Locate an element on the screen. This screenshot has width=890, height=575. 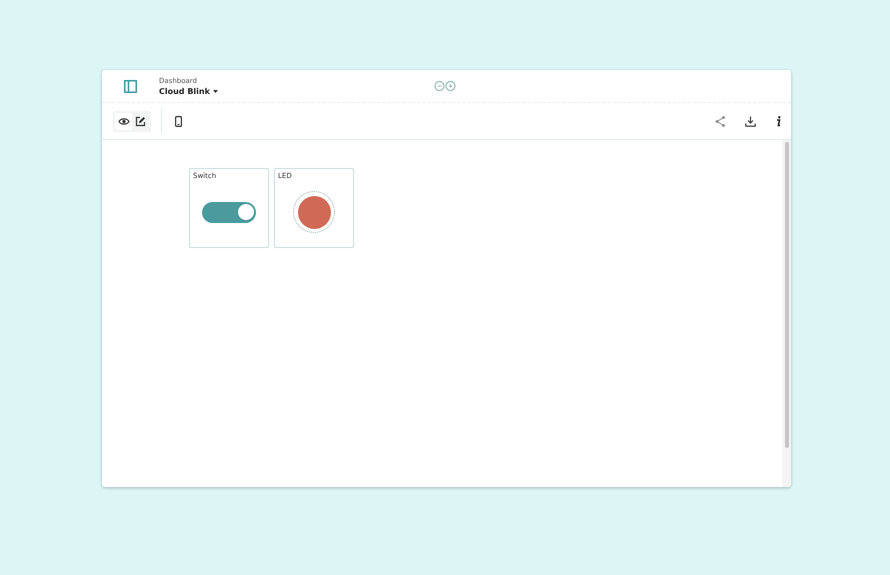
sidebar-toggle-icon is located at coordinates (130, 86).